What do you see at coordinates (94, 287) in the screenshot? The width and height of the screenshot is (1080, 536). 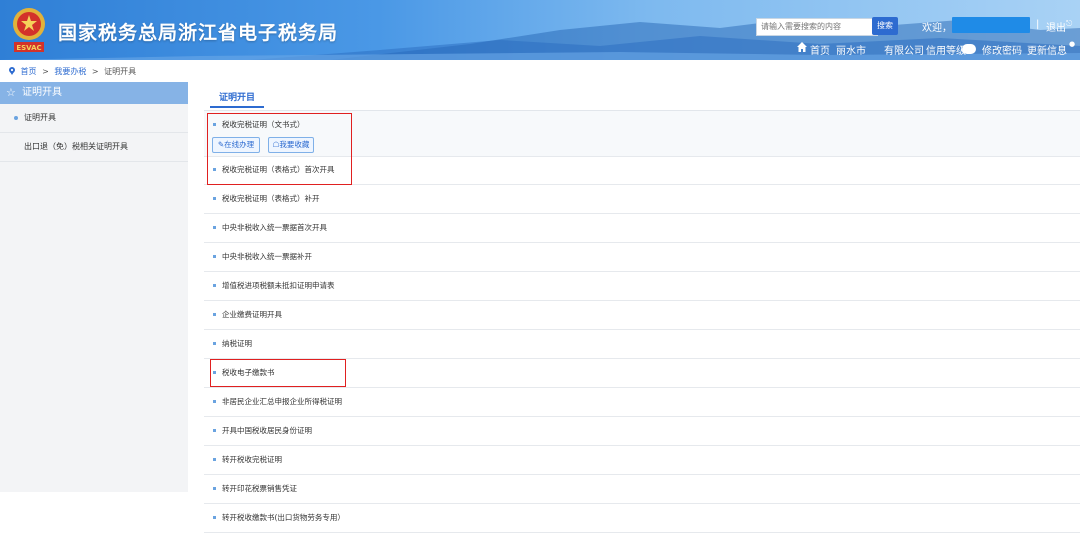 I see `sidebar: ☆ 证明开具 证明开具 出口退（免）税相关证明开具` at bounding box center [94, 287].